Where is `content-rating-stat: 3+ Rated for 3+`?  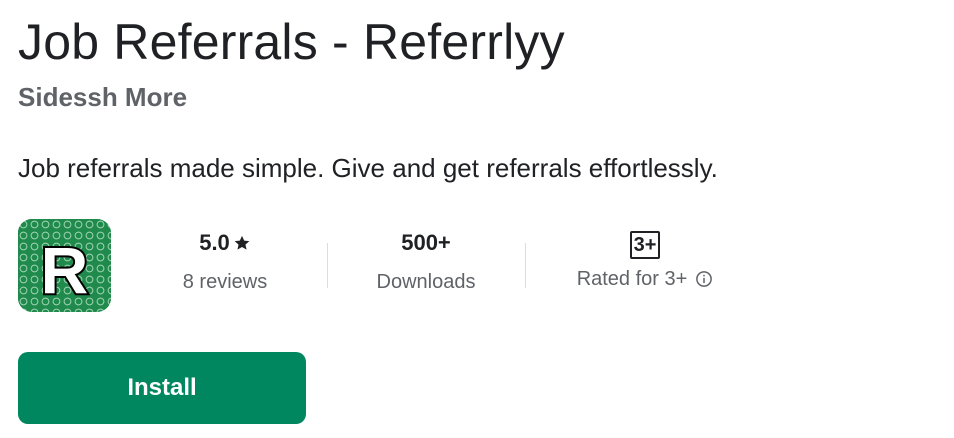 content-rating-stat: 3+ Rated for 3+ is located at coordinates (645, 259).